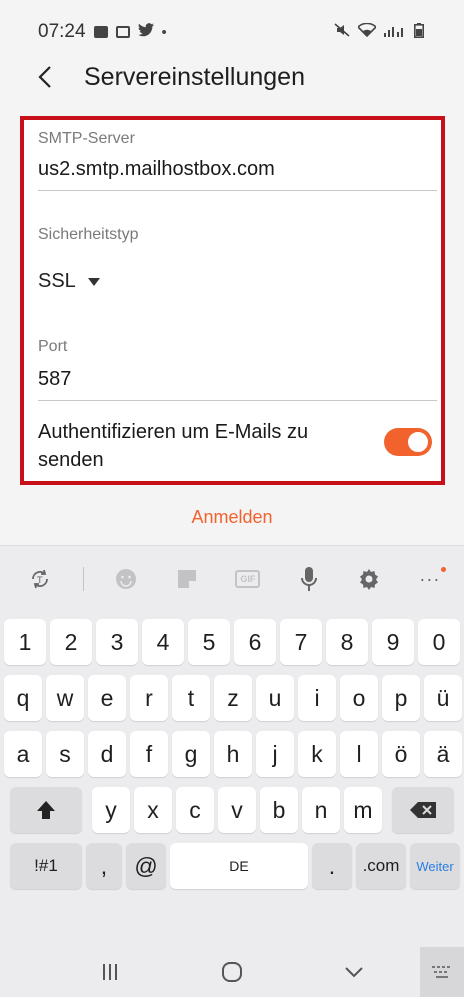 The image size is (464, 997). Describe the element at coordinates (363, 810) in the screenshot. I see `letter-key: m` at that location.